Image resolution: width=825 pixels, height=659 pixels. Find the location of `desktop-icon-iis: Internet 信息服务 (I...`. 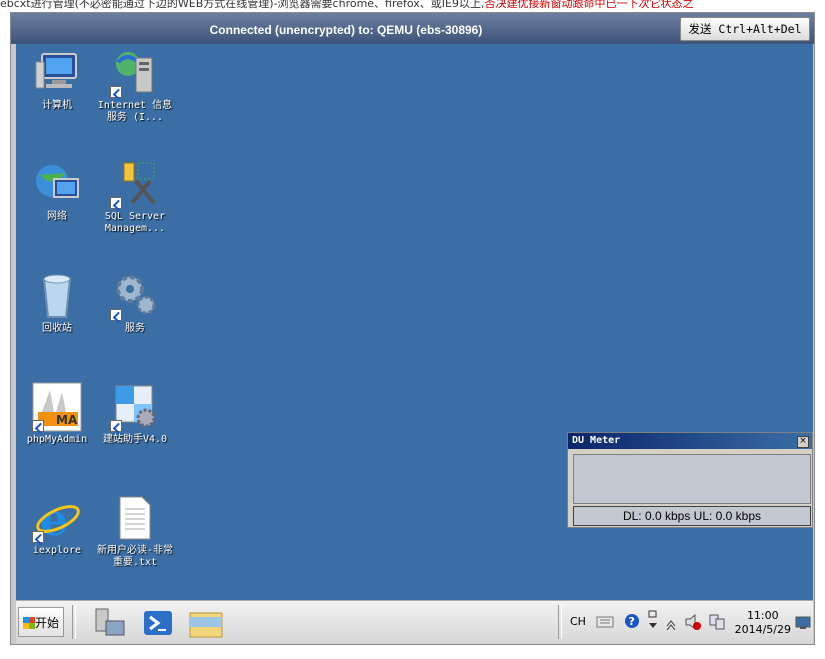

desktop-icon-iis: Internet 信息服务 (I... is located at coordinates (135, 86).